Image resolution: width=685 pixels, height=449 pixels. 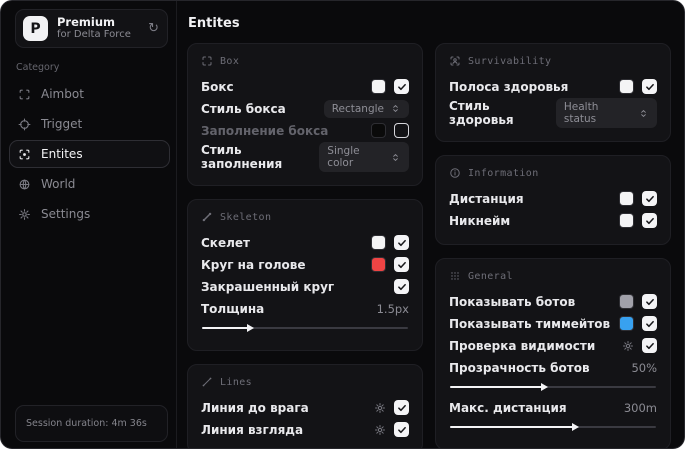 What do you see at coordinates (581, 113) in the screenshot?
I see `dropdown-value: Health status` at bounding box center [581, 113].